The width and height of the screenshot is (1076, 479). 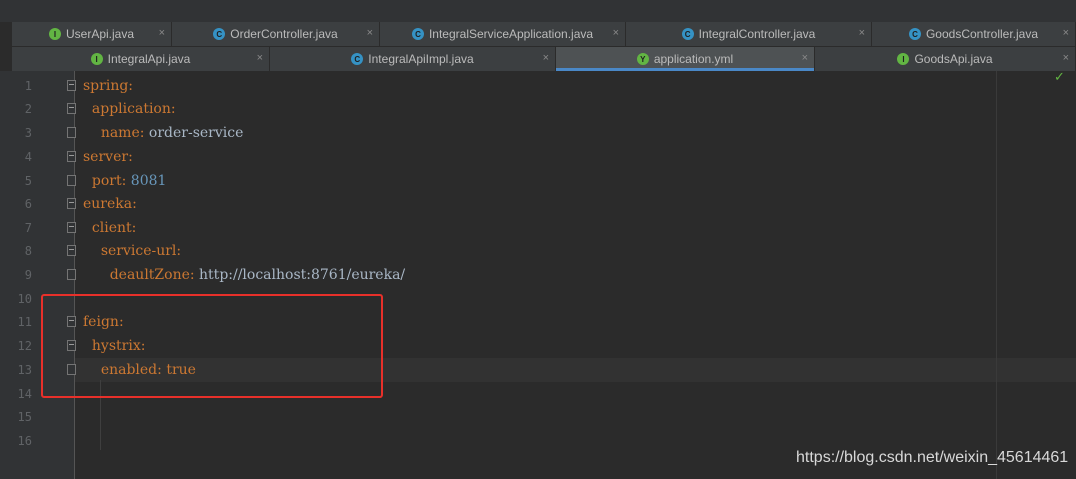 I want to click on yaml-key: port, so click(x=106, y=181).